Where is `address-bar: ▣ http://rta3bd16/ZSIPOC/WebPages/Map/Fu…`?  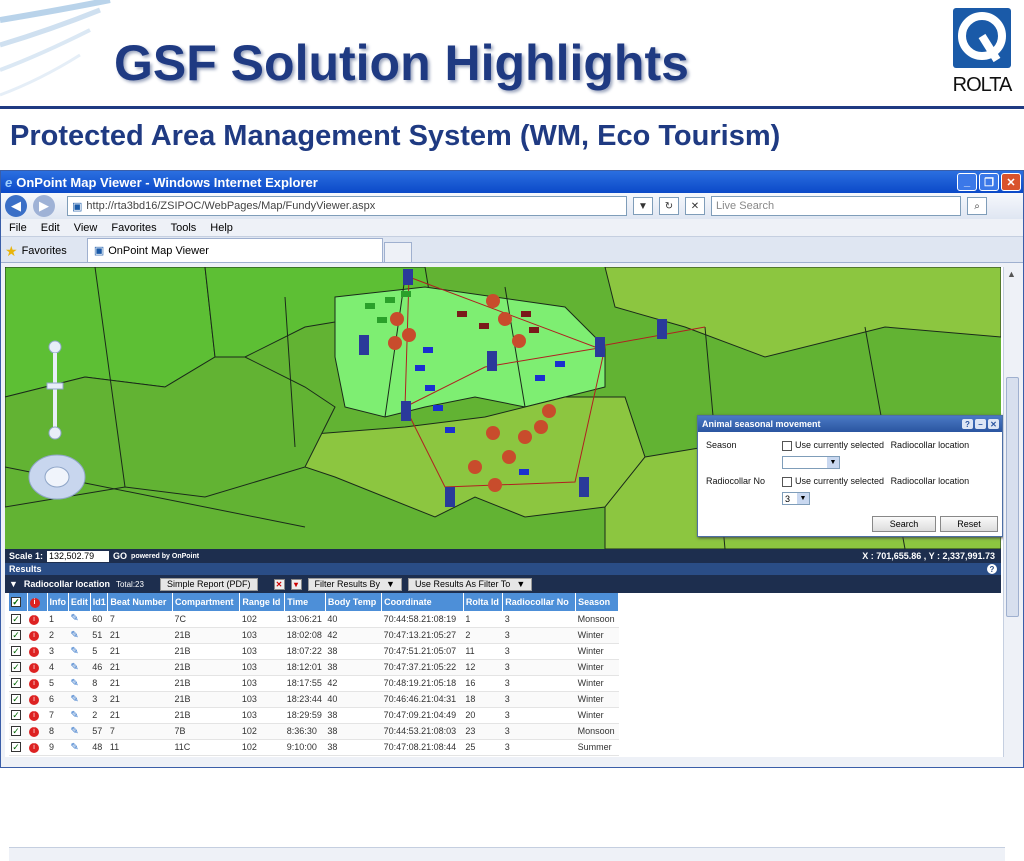
address-bar: ▣ http://rta3bd16/ZSIPOC/WebPages/Map/Fu… is located at coordinates (347, 206).